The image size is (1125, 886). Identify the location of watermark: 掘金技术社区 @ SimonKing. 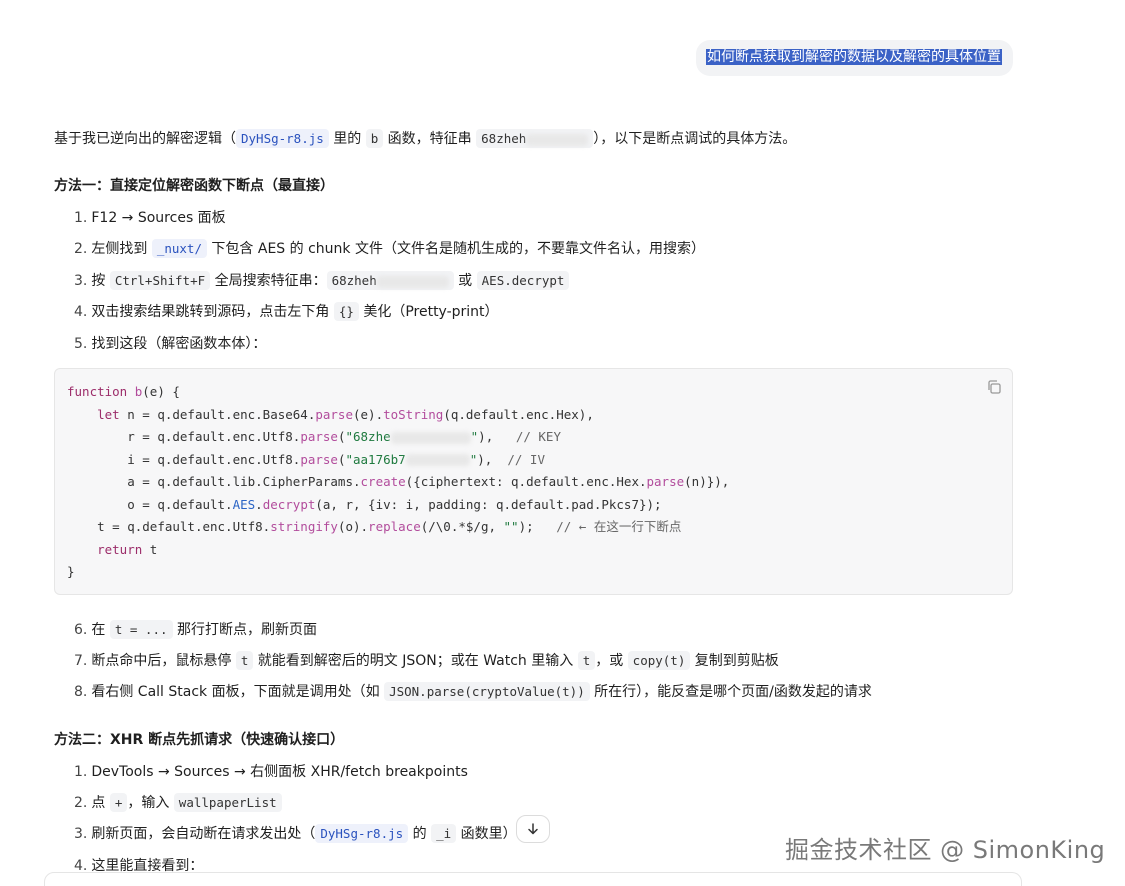
(945, 850).